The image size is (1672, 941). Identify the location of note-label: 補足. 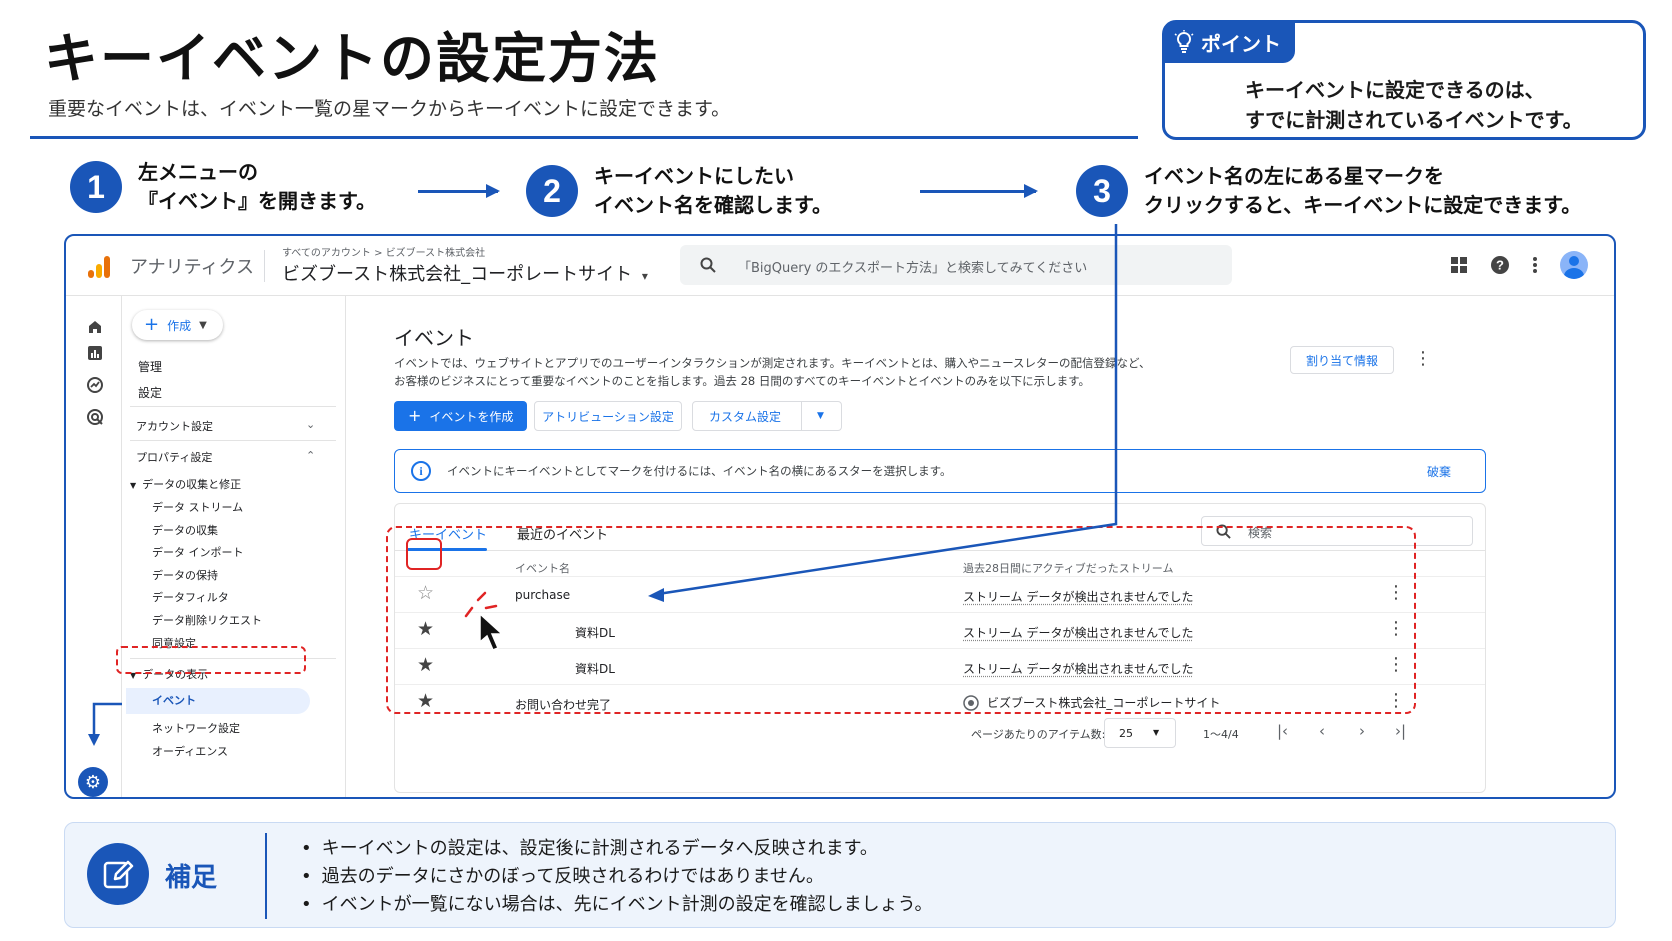
(191, 878).